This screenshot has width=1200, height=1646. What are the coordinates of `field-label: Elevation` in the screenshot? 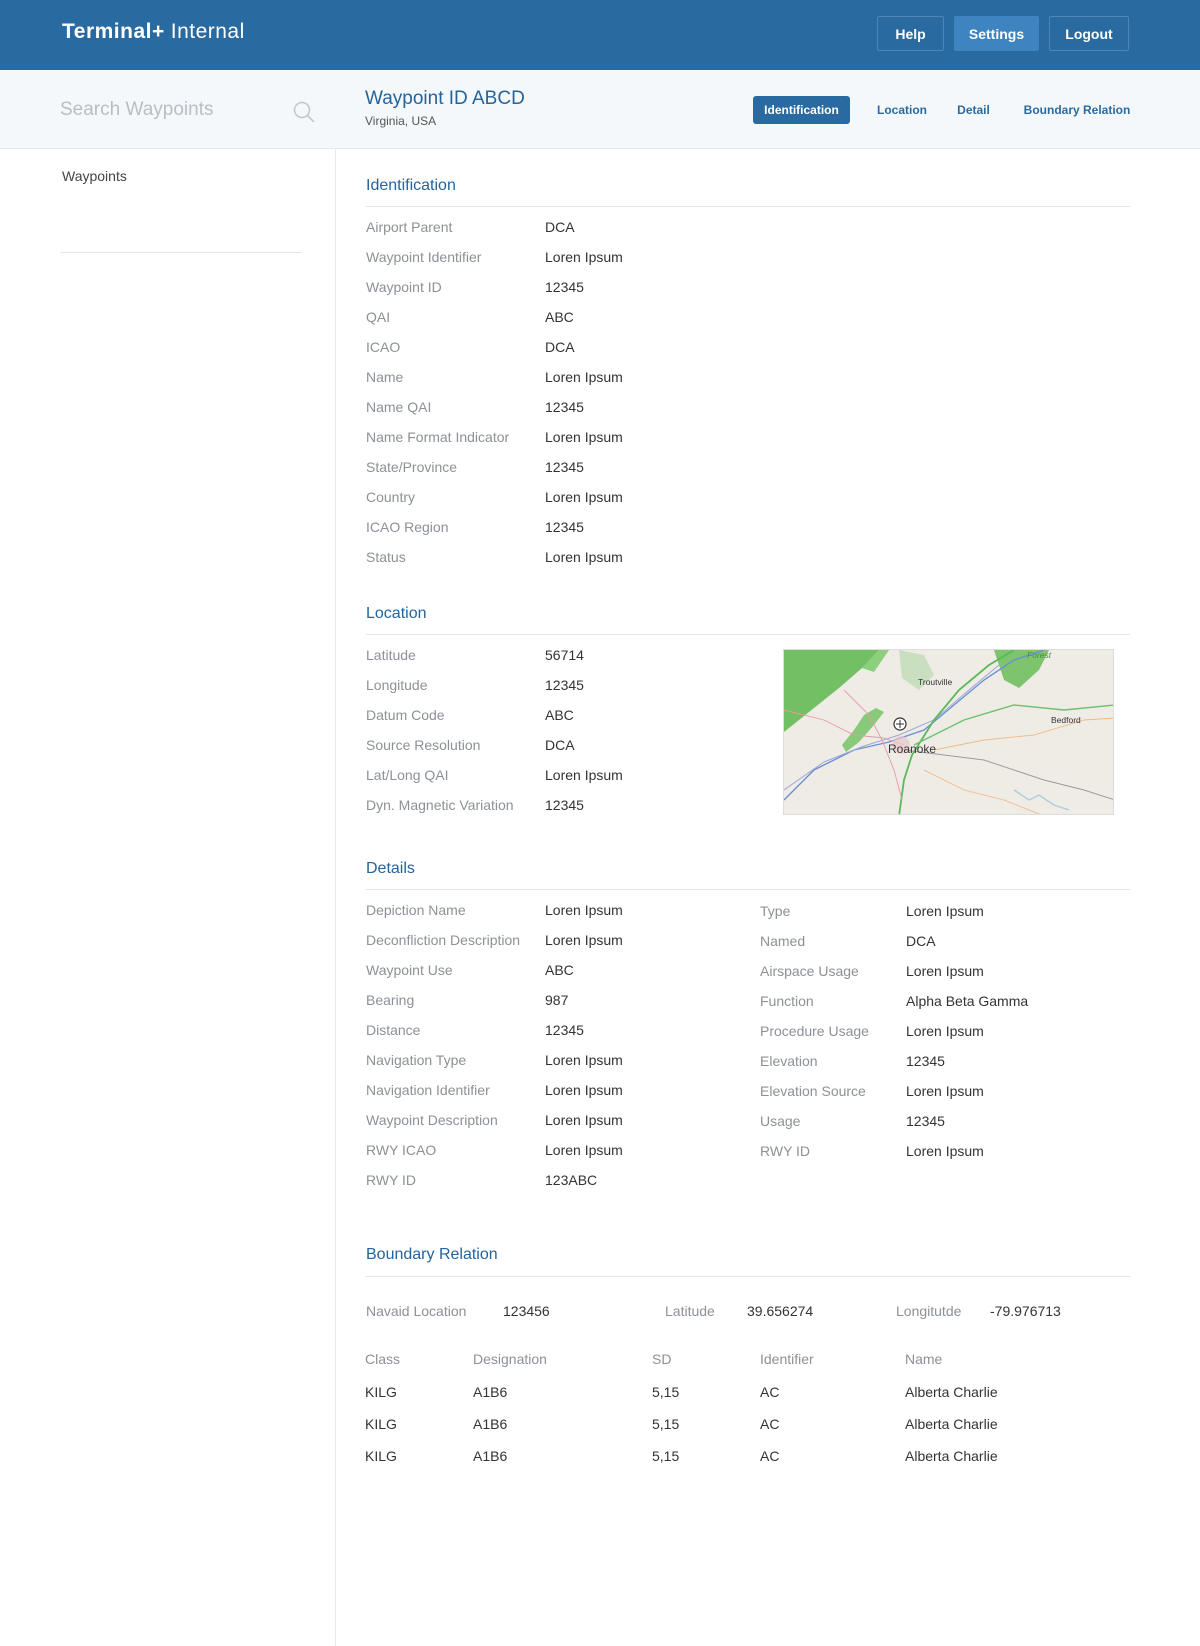 It's located at (789, 1061).